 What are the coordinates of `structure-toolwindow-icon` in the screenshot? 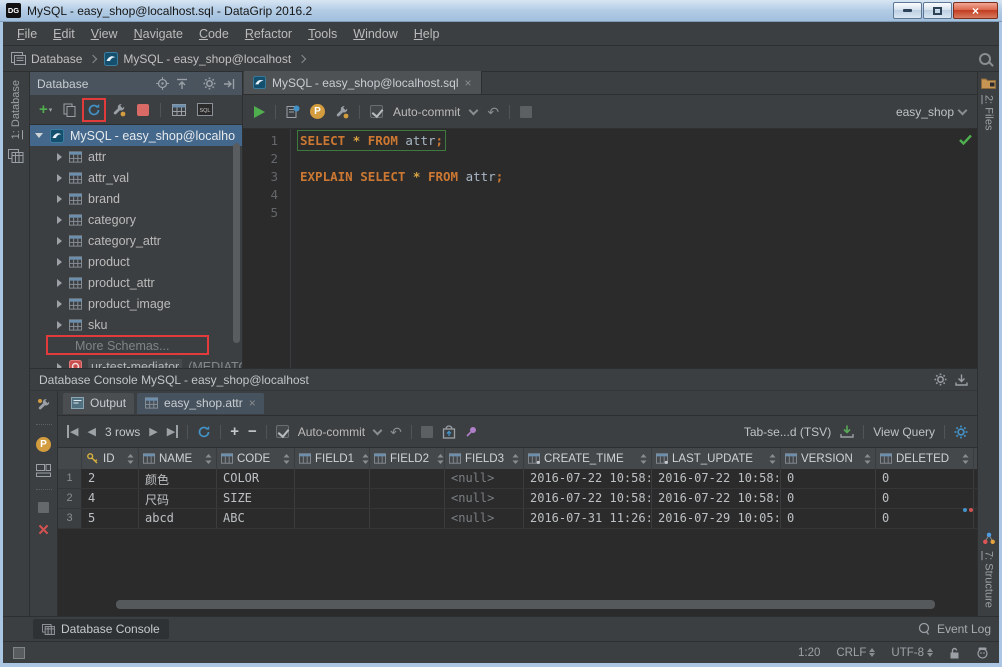 It's located at (989, 538).